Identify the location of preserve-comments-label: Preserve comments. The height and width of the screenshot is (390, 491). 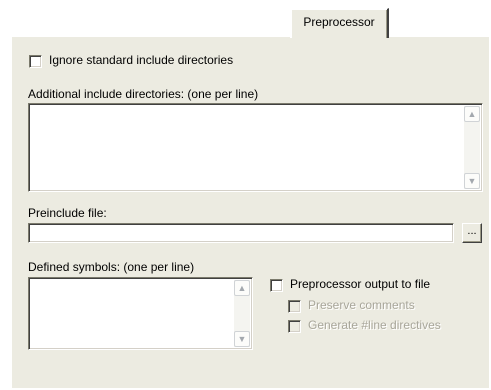
(361, 305).